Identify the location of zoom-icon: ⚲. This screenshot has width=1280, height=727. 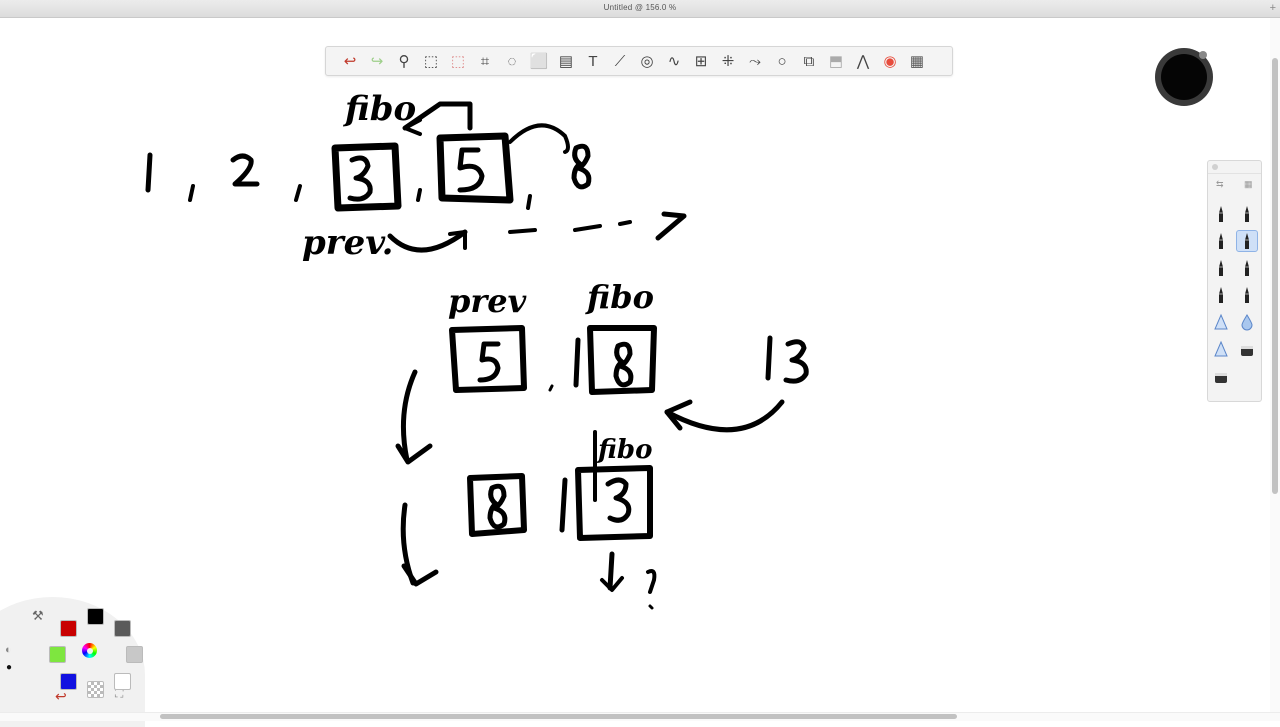
(404, 61).